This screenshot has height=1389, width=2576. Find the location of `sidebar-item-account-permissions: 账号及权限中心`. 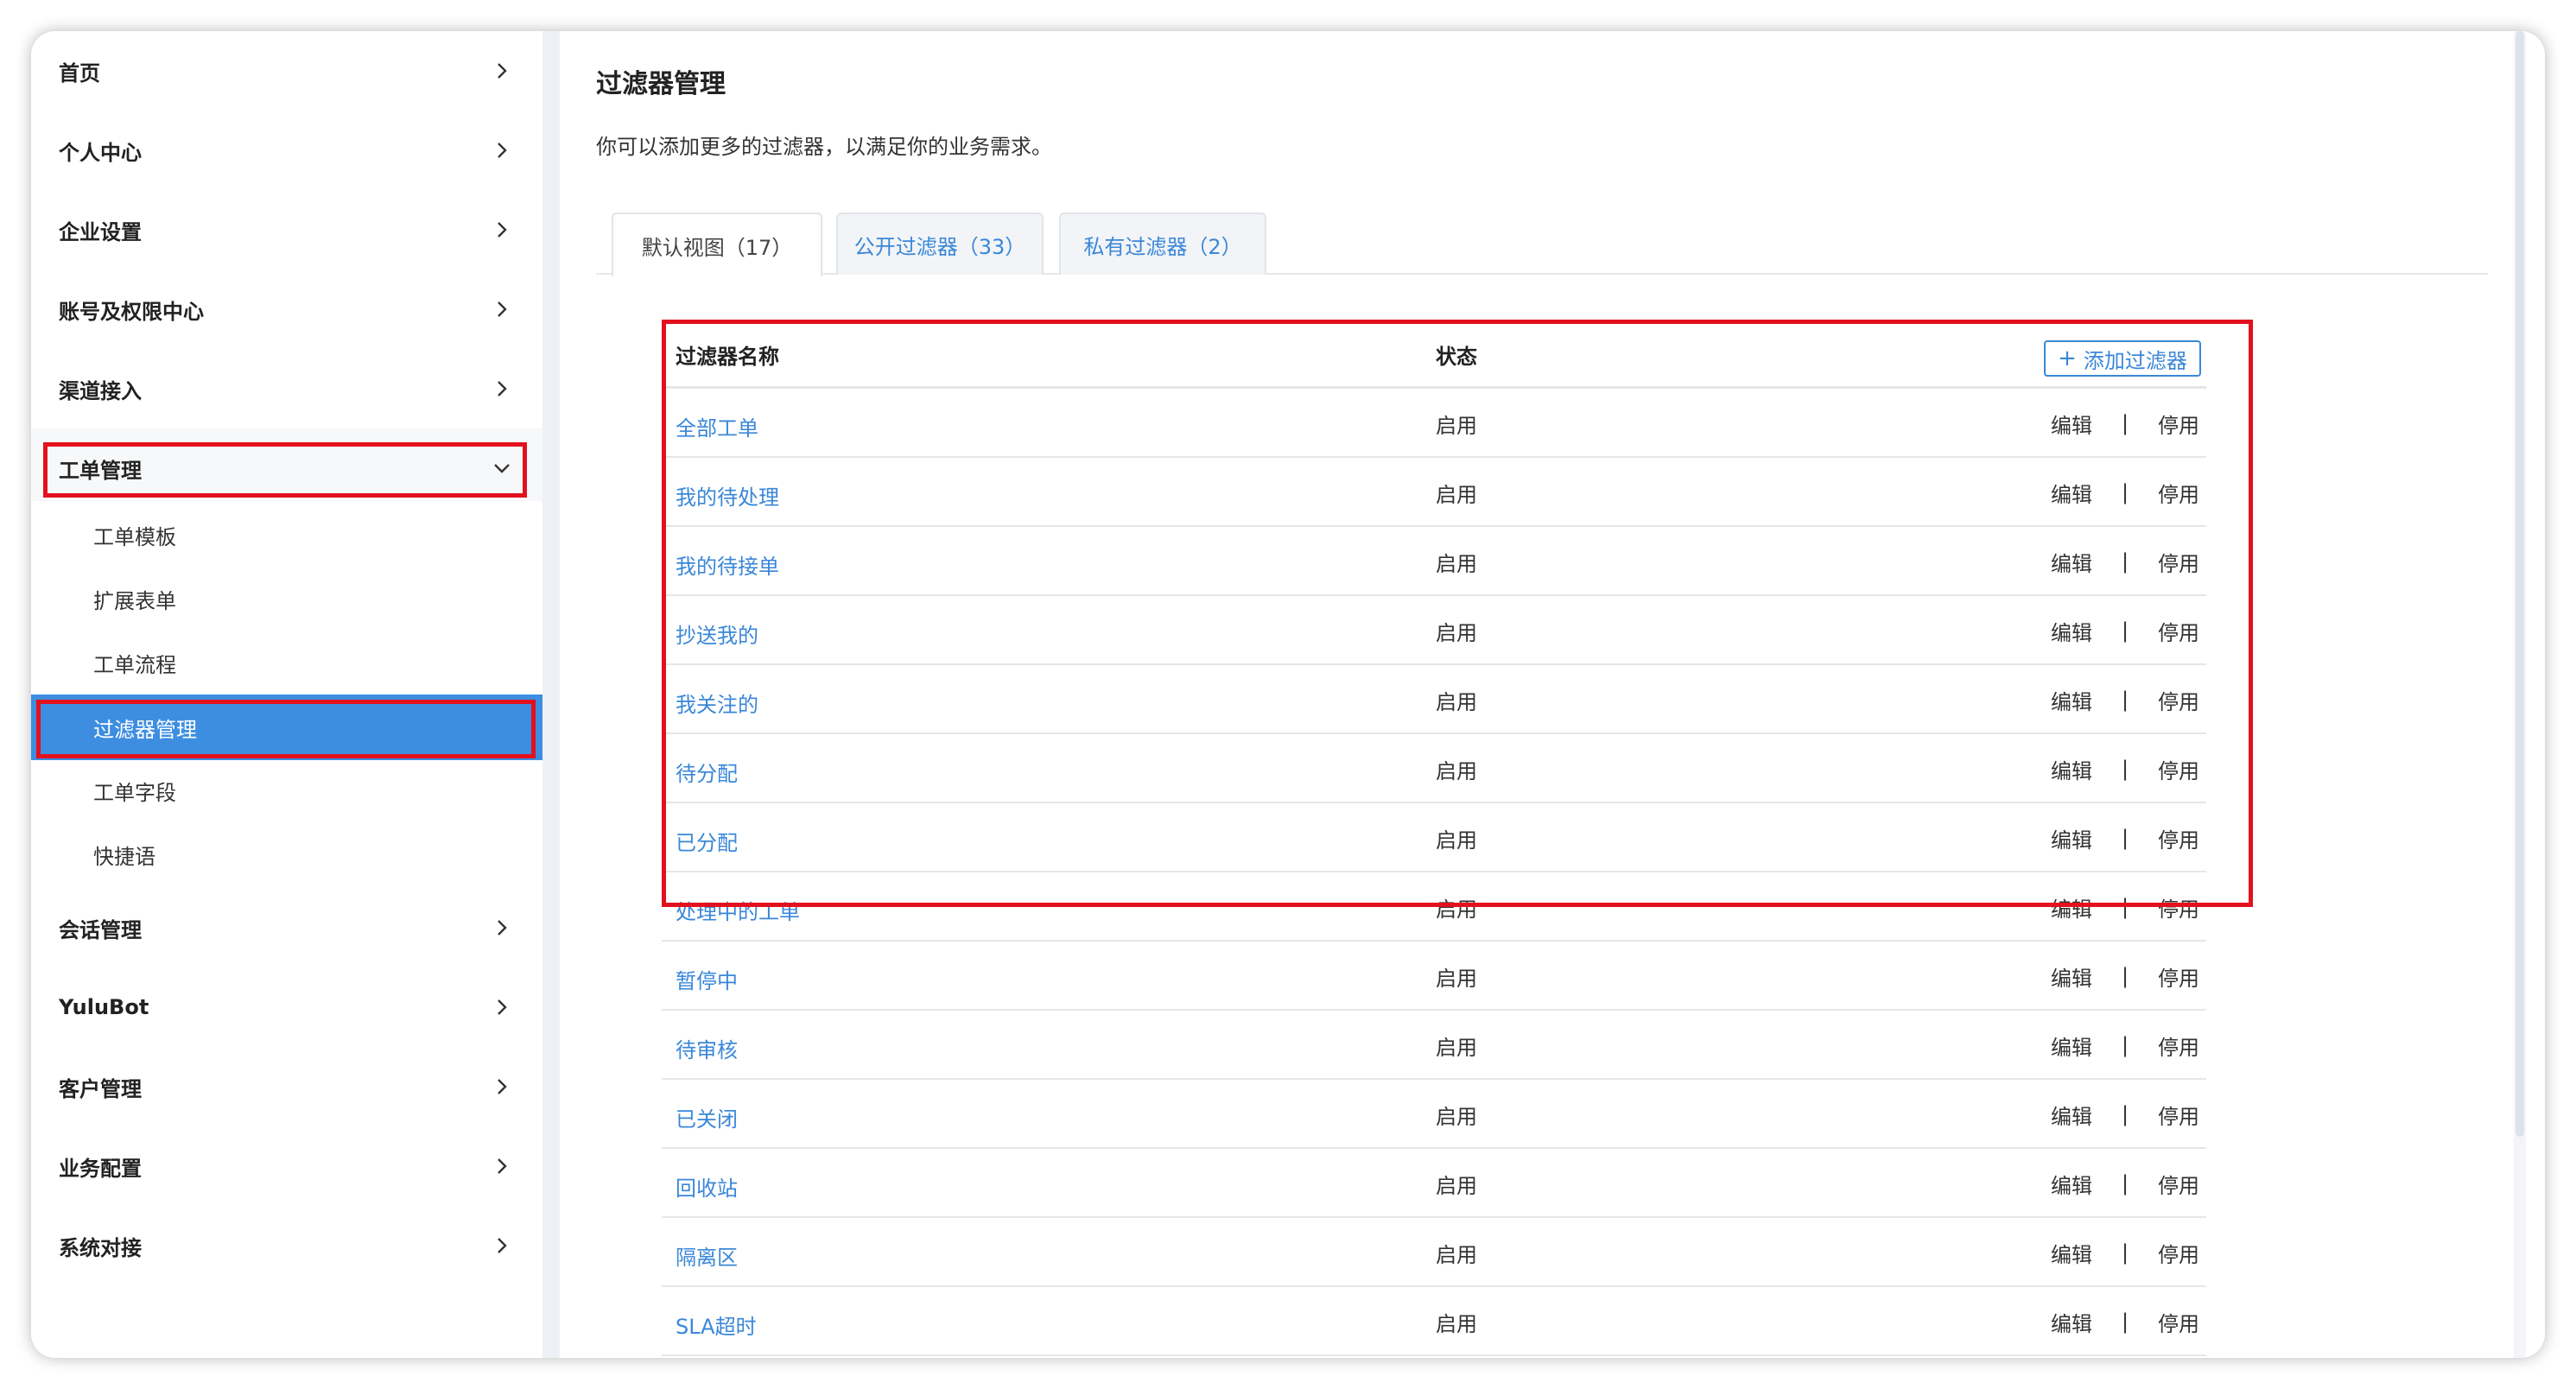

sidebar-item-account-permissions: 账号及权限中心 is located at coordinates (286, 309).